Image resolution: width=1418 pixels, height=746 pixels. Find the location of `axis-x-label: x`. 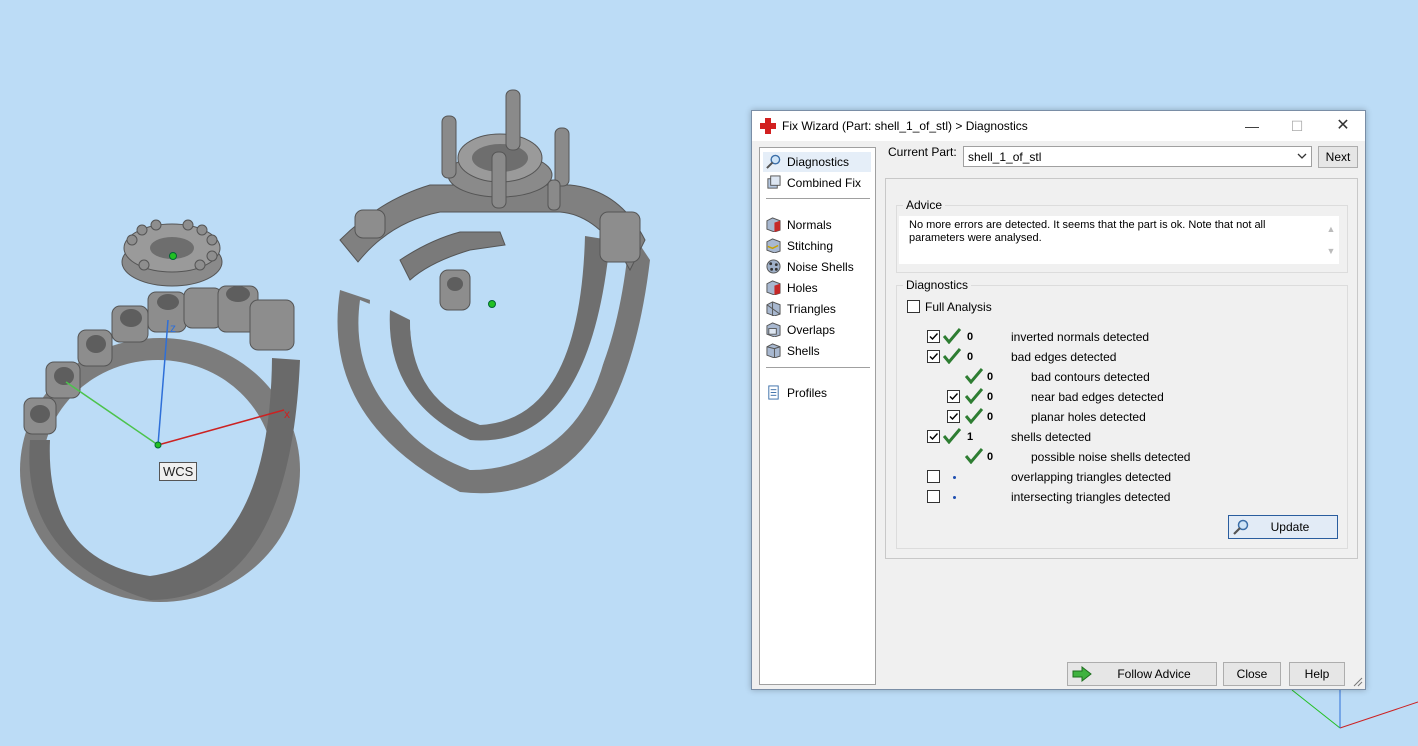

axis-x-label: x is located at coordinates (287, 414).